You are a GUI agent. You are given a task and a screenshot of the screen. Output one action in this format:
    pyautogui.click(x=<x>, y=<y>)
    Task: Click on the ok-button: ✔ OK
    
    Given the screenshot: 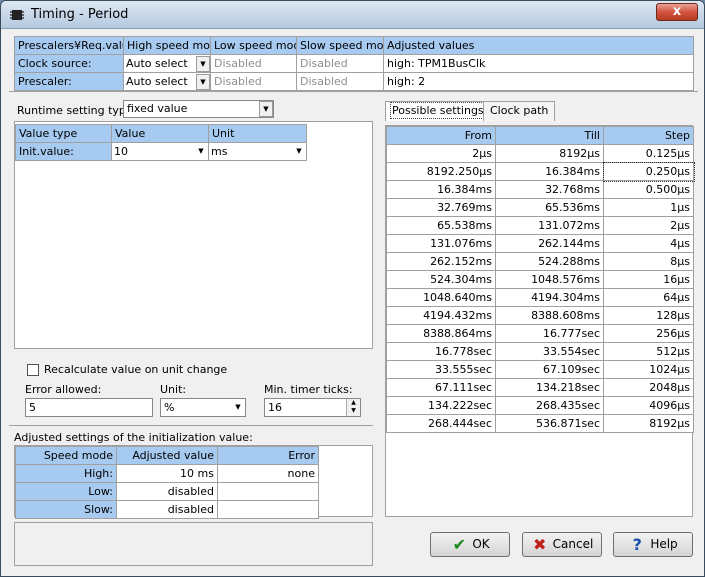 What is the action you would take?
    pyautogui.click(x=470, y=544)
    